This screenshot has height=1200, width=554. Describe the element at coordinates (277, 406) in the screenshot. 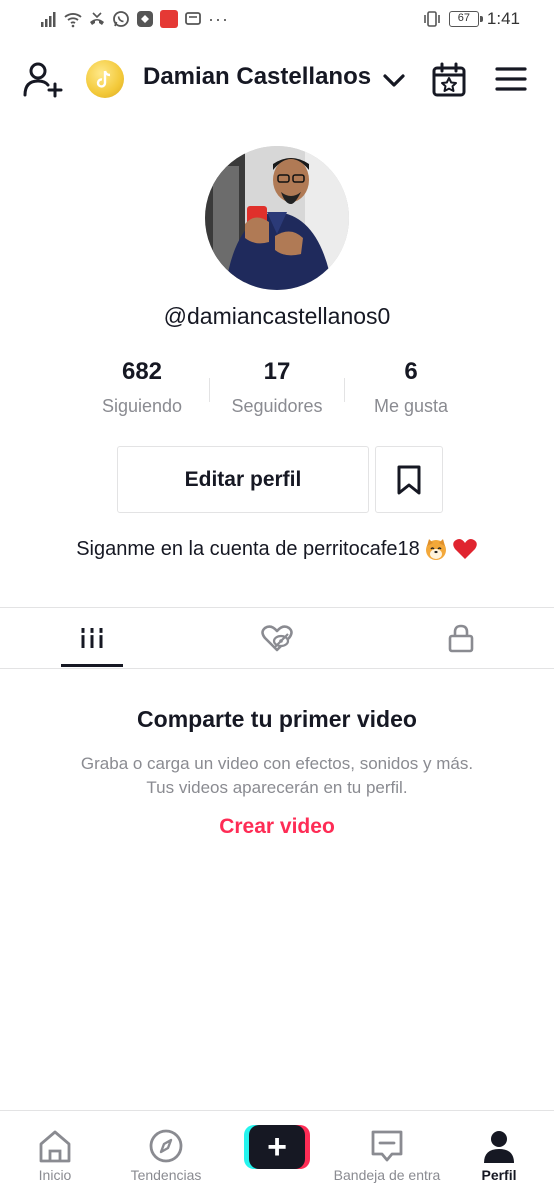

I see `stat-followers-label: Seguidores` at that location.